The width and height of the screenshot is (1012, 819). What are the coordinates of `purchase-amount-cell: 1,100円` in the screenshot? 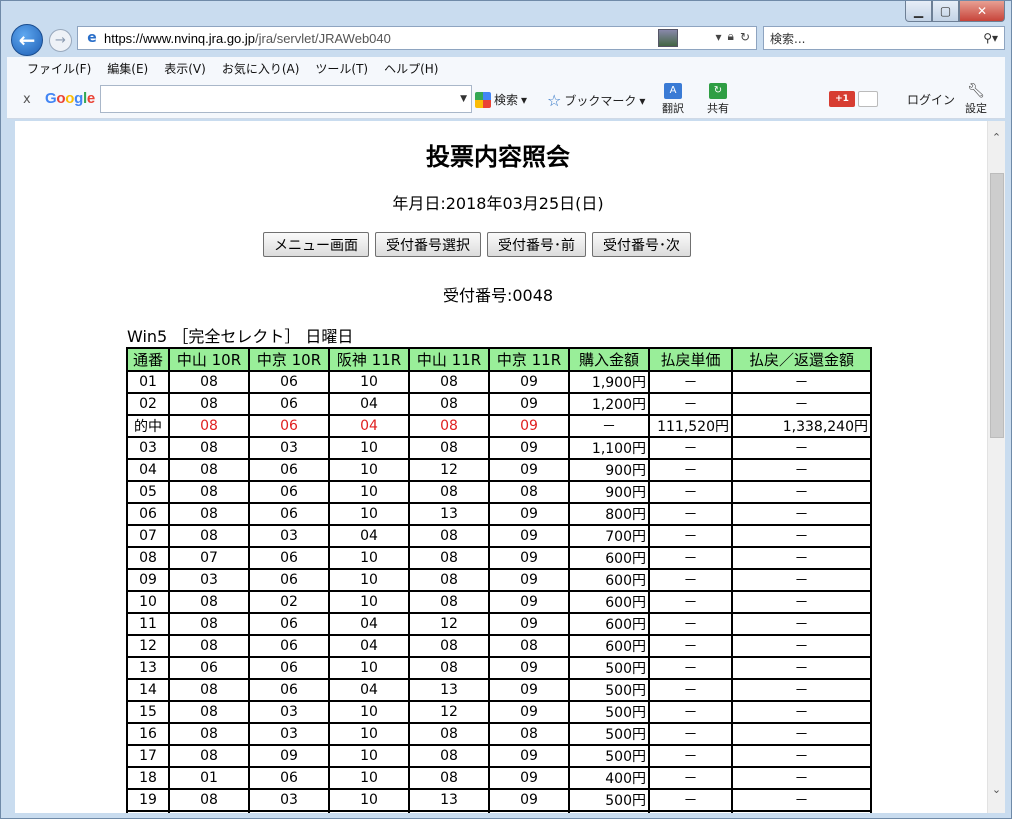 It's located at (609, 448).